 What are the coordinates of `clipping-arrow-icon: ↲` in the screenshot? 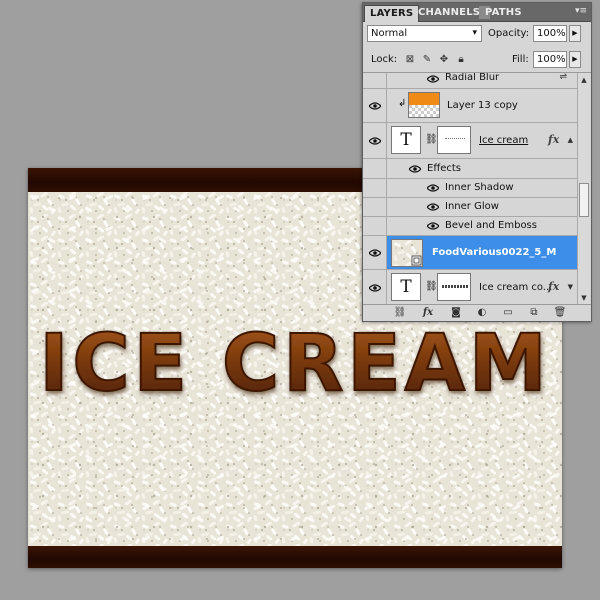 It's located at (402, 103).